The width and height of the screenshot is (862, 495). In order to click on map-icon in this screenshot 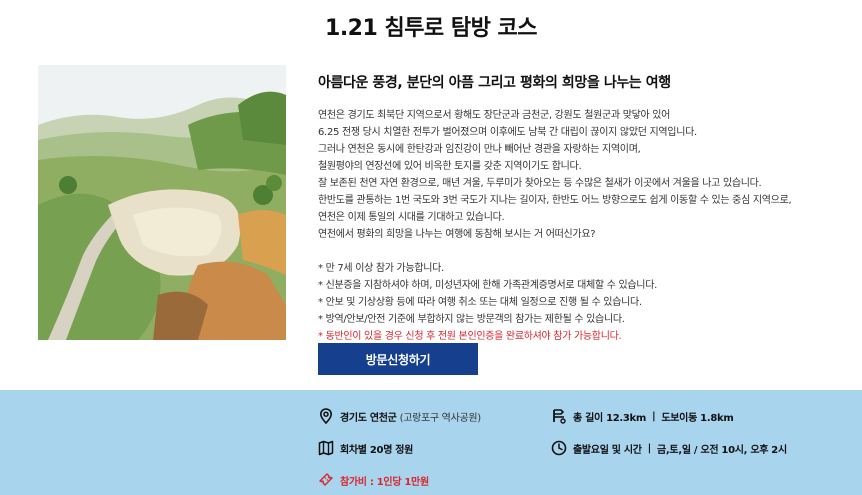, I will do `click(326, 448)`.